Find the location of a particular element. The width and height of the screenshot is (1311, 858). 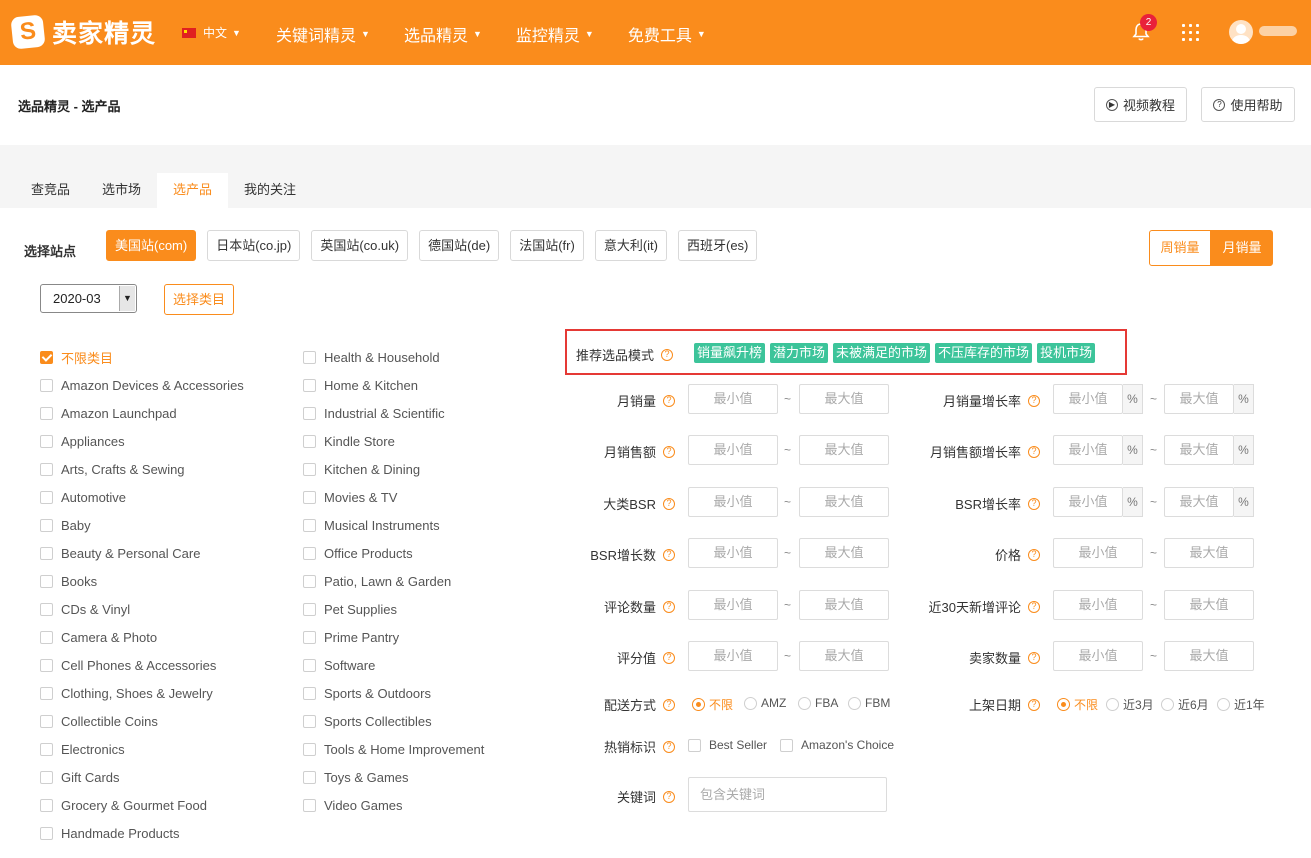

tab-products: 选产品 is located at coordinates (193, 191).